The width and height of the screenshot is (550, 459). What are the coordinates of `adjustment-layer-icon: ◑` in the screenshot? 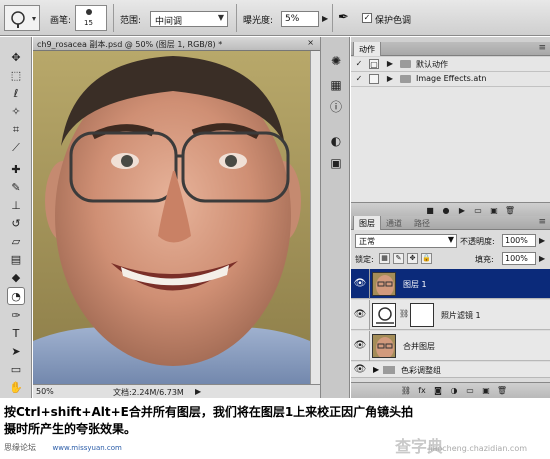 It's located at (454, 391).